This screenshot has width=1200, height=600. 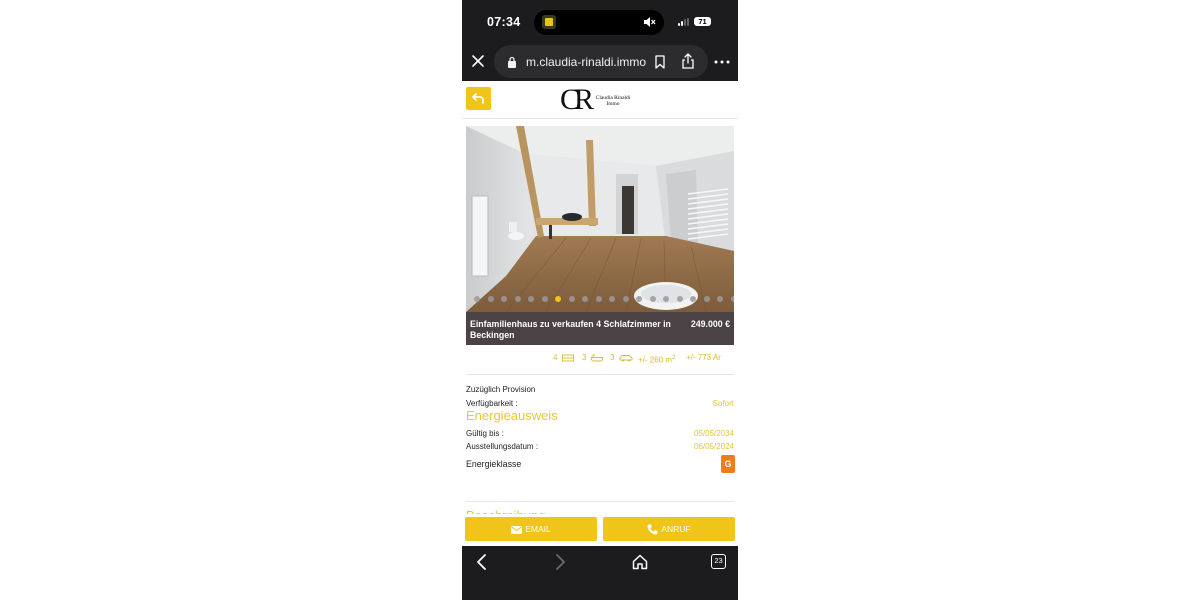 What do you see at coordinates (626, 358) in the screenshot?
I see `car-icon` at bounding box center [626, 358].